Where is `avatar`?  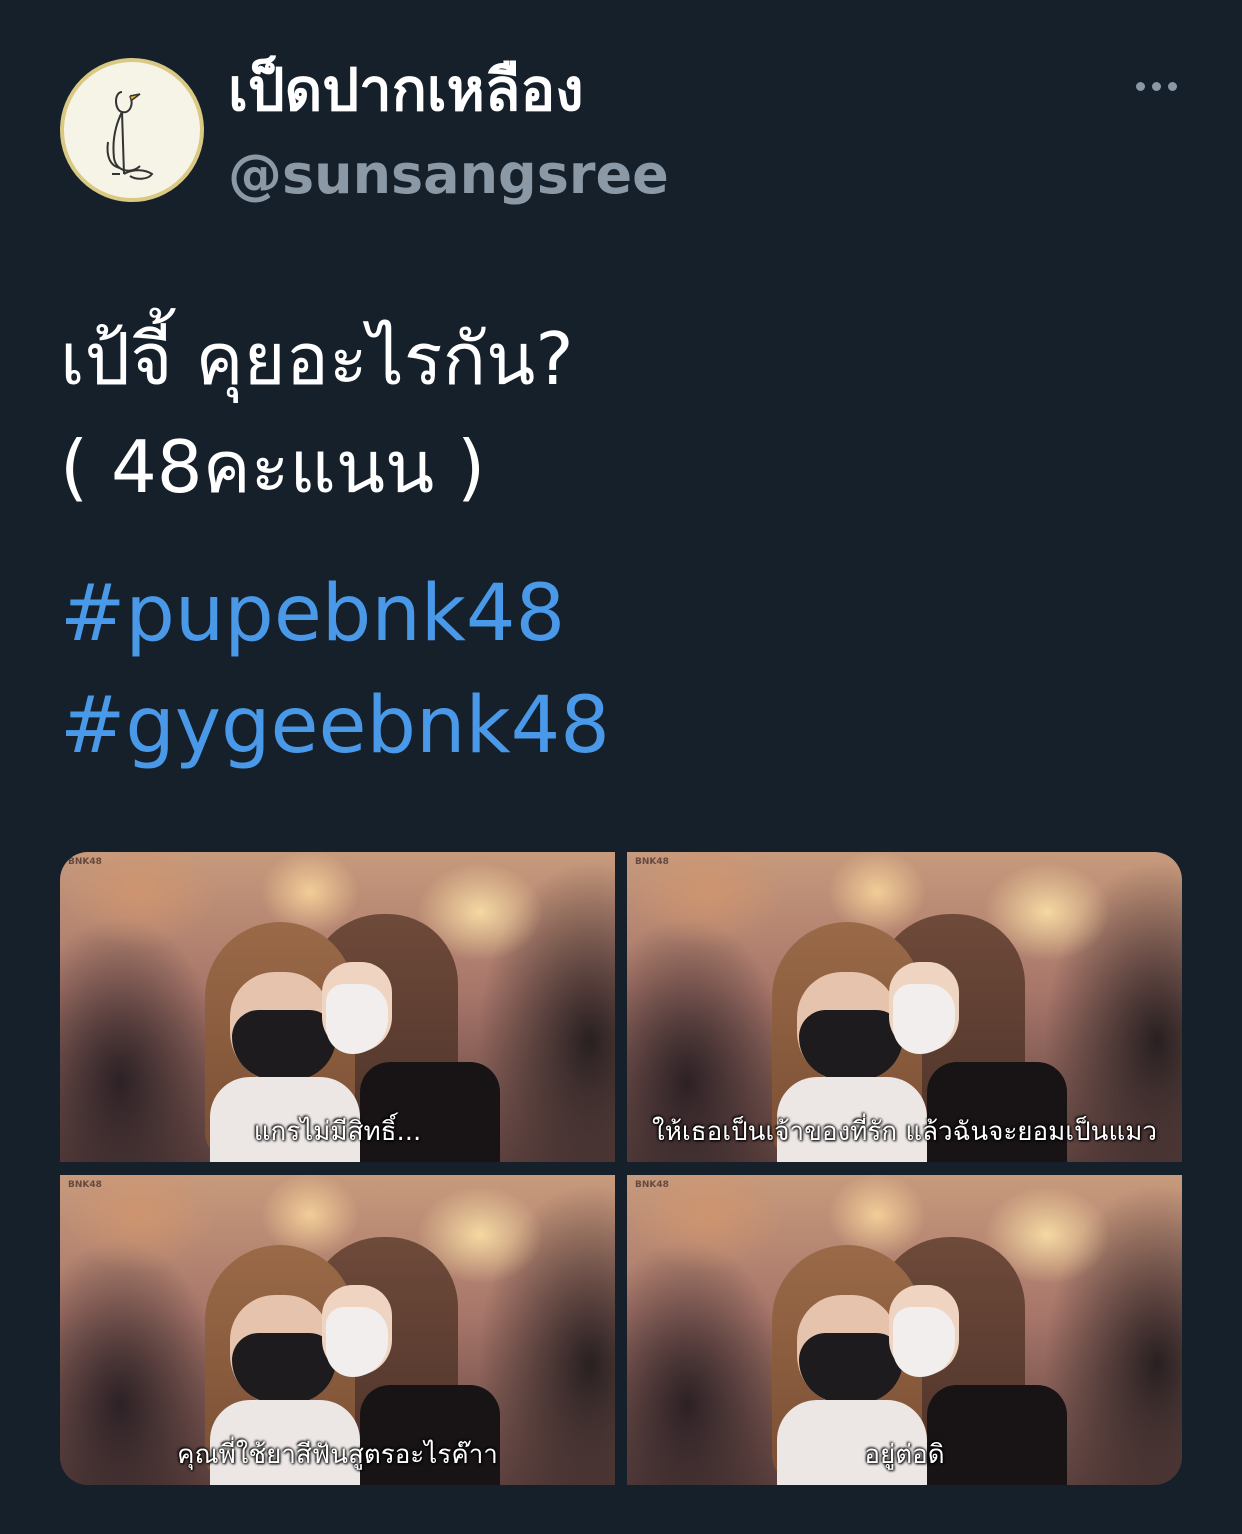 avatar is located at coordinates (132, 130).